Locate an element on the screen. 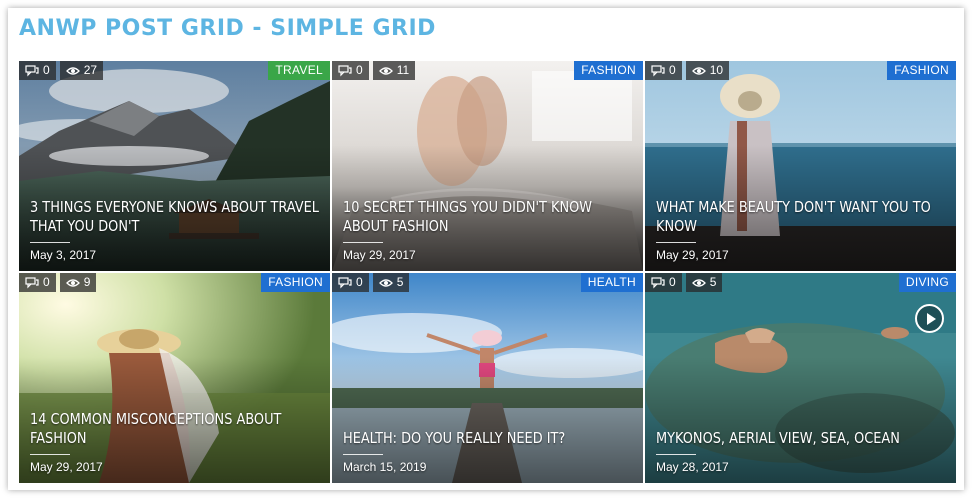 The image size is (973, 499). post-stats: 0 11 is located at coordinates (374, 70).